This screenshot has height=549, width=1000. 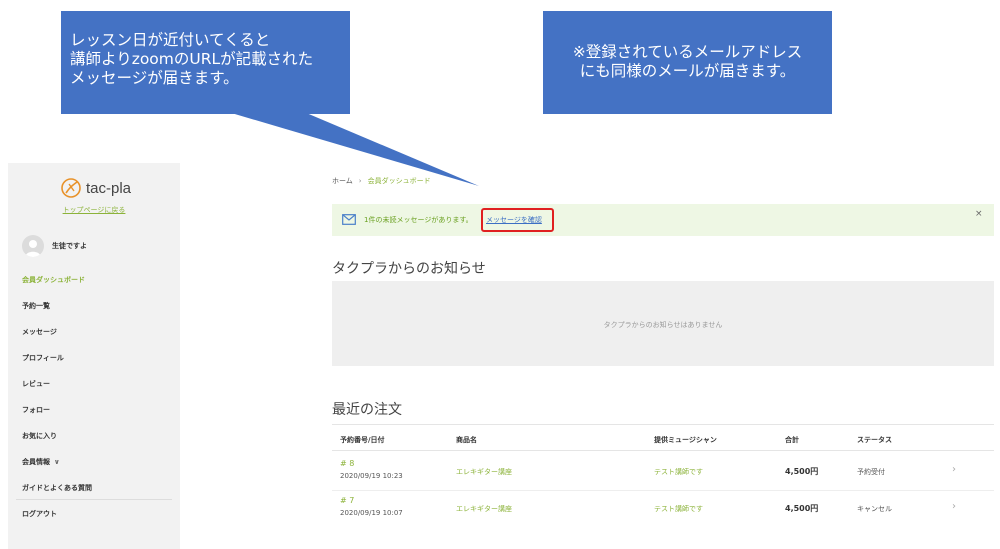 I want to click on order-date: 2020/09/19 10:23, so click(x=371, y=476).